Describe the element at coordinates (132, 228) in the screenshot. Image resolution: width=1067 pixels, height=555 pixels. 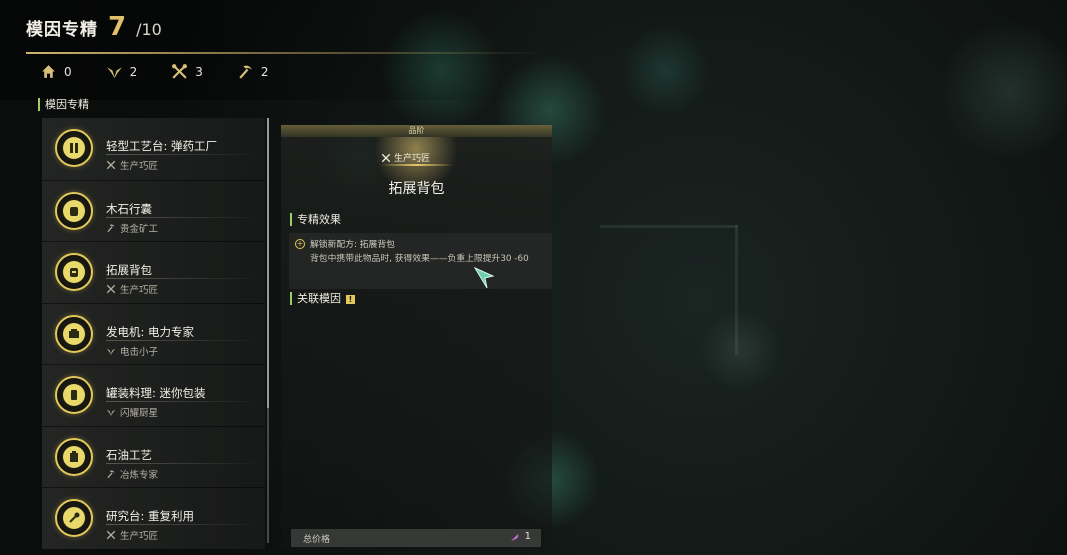
I see `item-subtitle: 贵金矿工` at that location.